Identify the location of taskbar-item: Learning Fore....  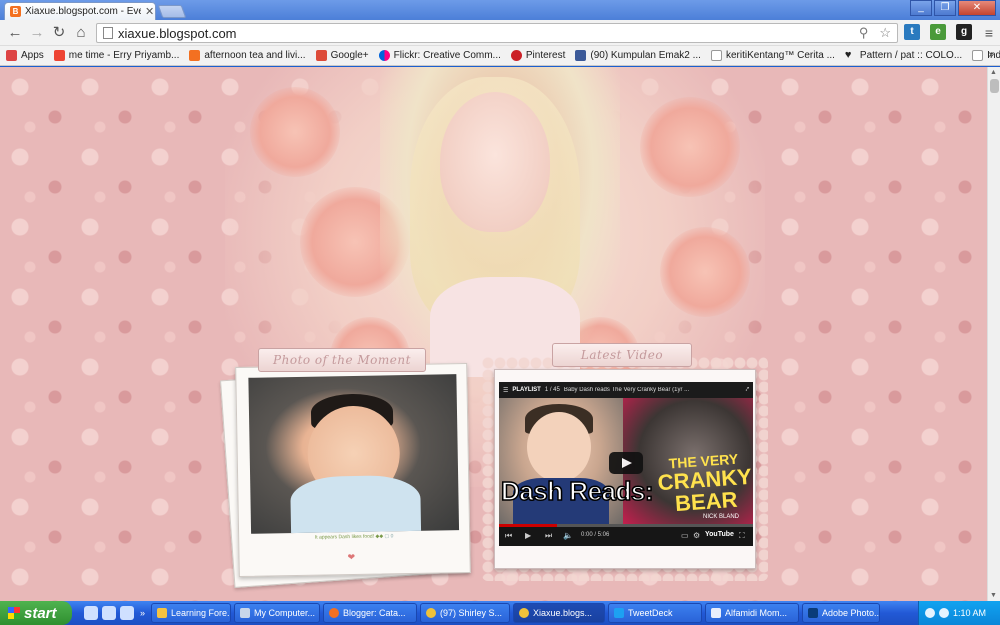
(191, 613).